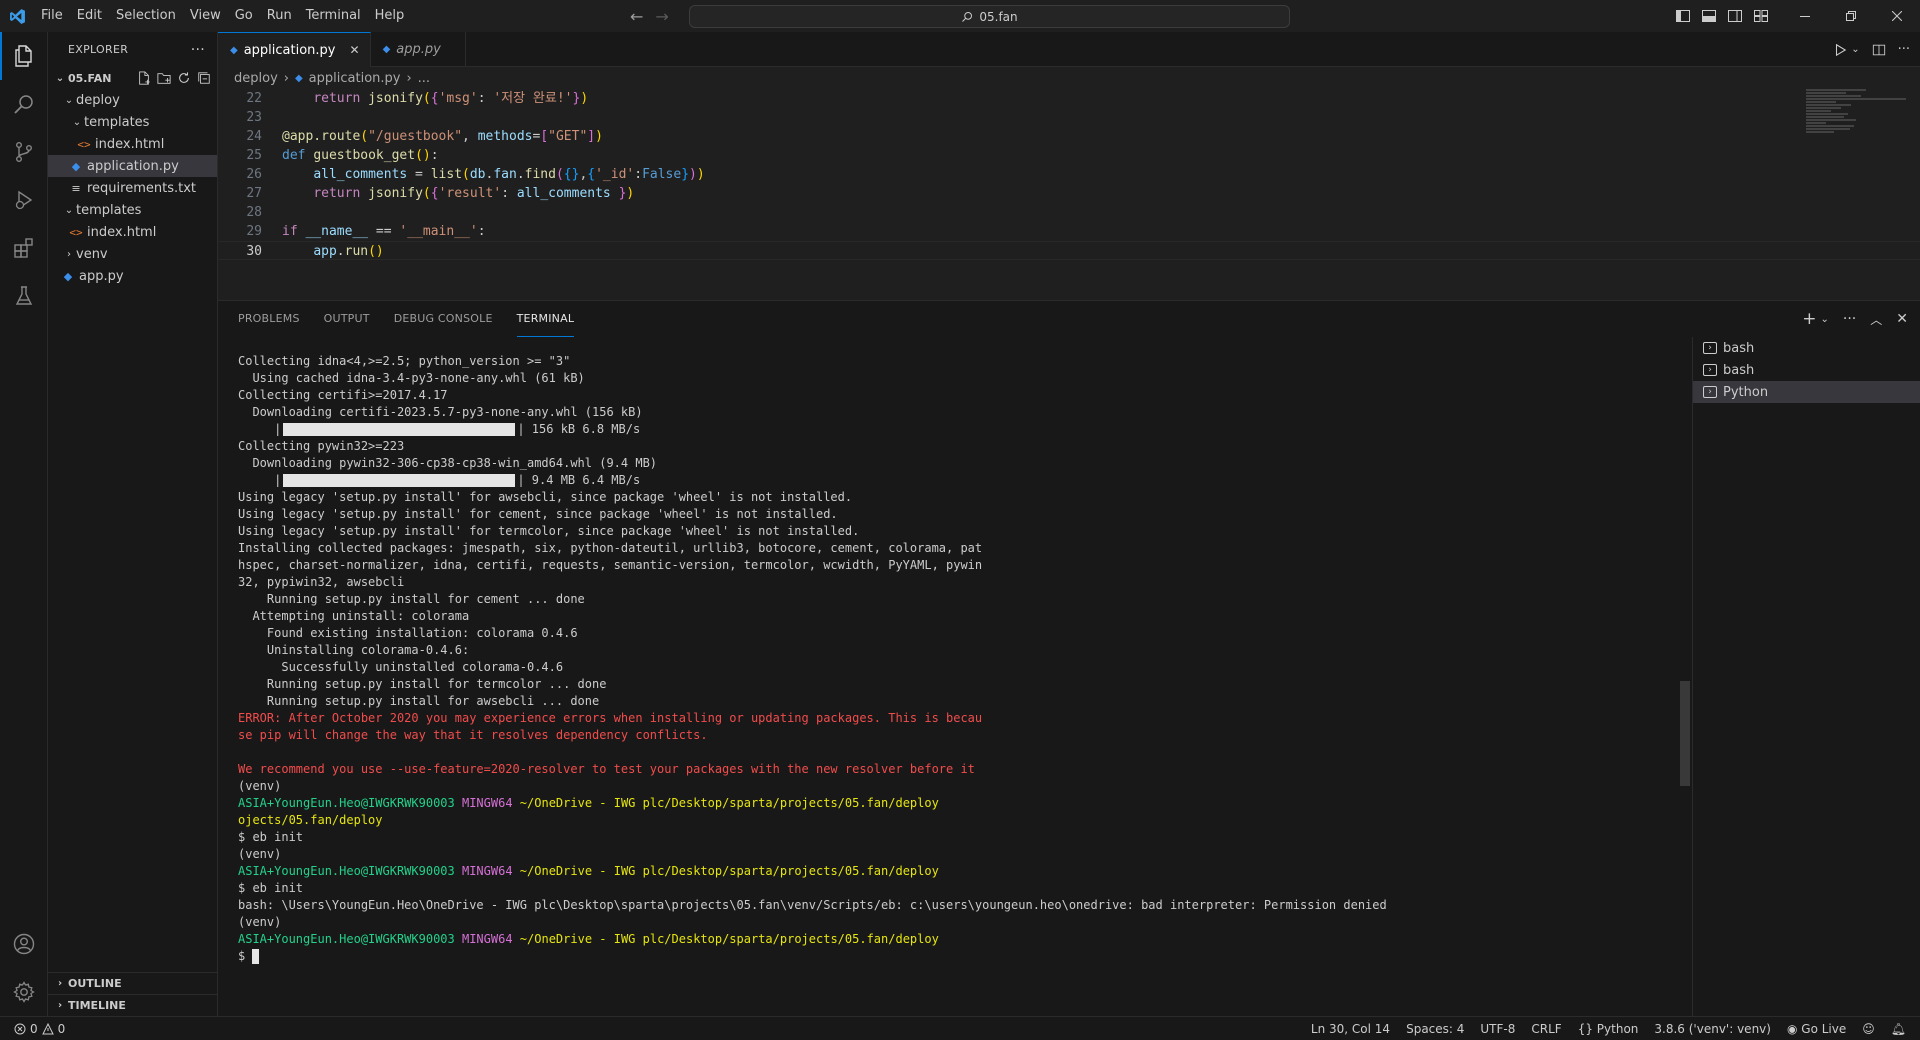 This screenshot has width=1920, height=1040. Describe the element at coordinates (256, 956) in the screenshot. I see `terminal-cursor` at that location.